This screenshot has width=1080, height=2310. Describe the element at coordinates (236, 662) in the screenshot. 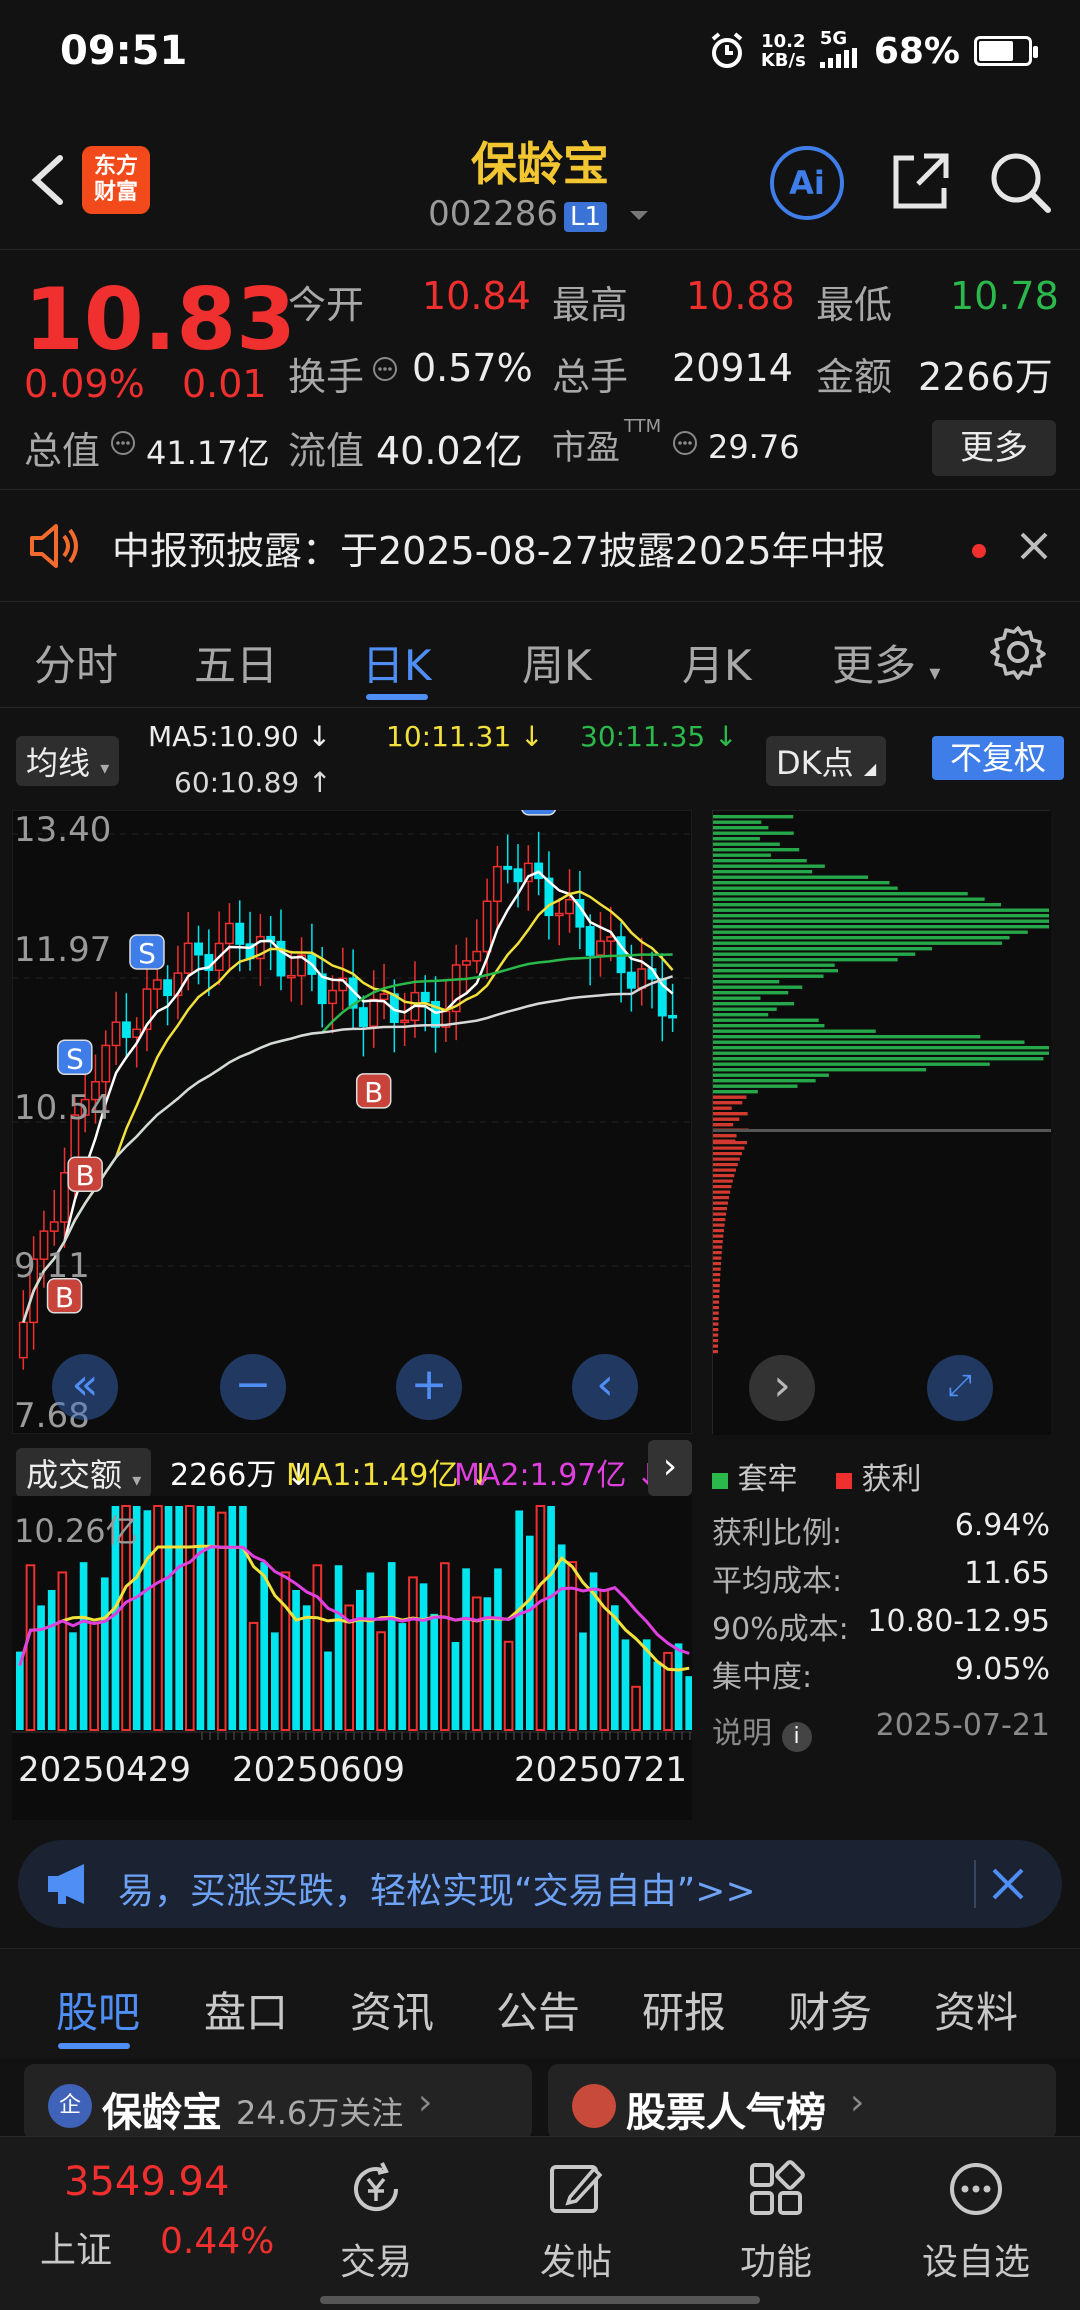

I see `tab-five-day: 五日` at that location.